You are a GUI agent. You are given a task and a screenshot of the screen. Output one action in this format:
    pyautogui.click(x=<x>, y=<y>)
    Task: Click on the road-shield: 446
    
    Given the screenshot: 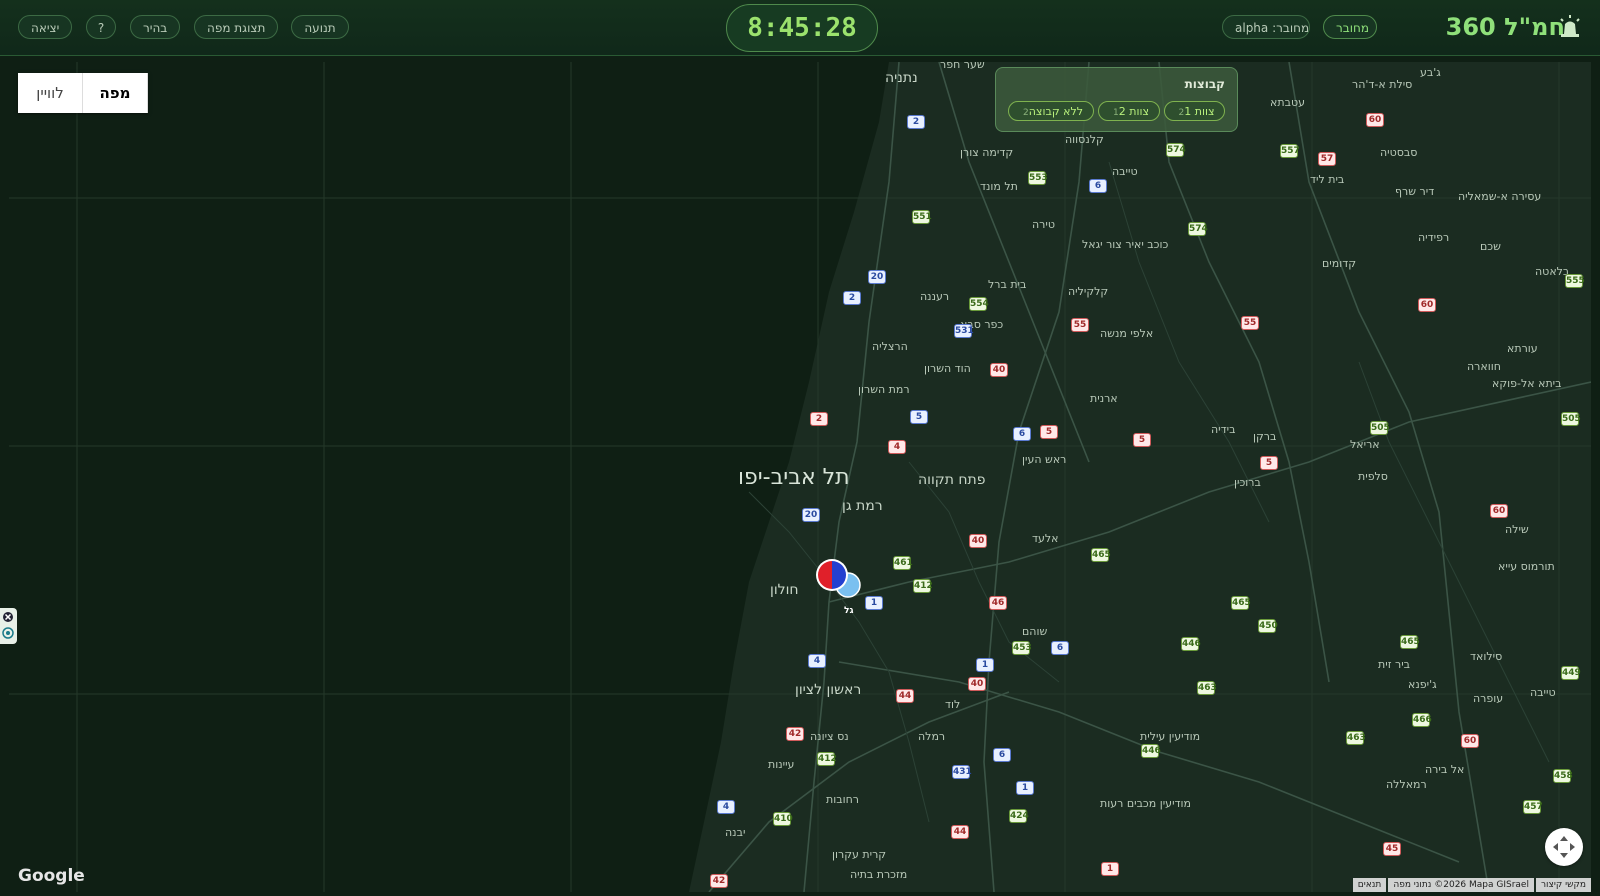 What is the action you would take?
    pyautogui.click(x=1191, y=644)
    